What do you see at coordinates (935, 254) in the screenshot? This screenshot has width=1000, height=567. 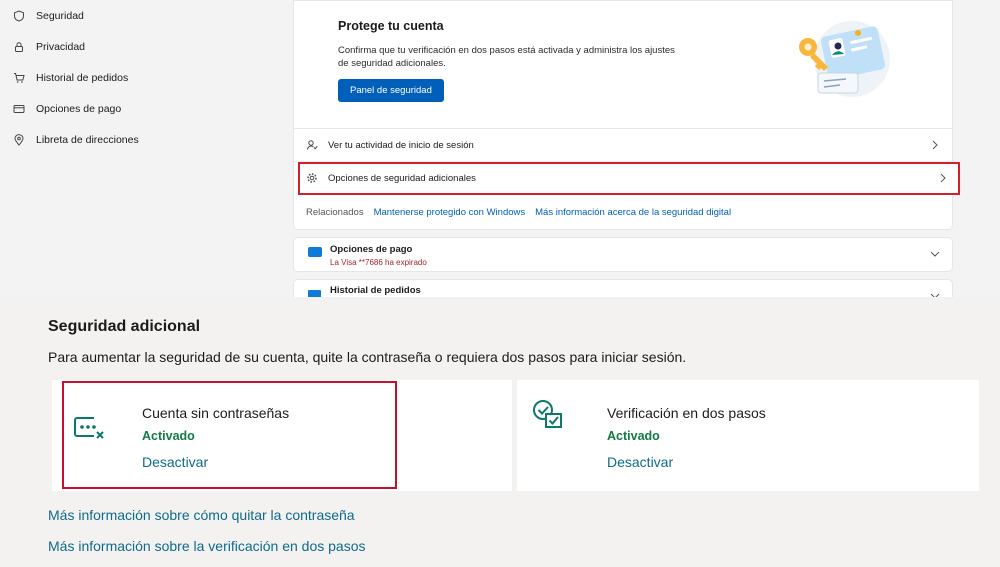 I see `chevron-down-icon` at bounding box center [935, 254].